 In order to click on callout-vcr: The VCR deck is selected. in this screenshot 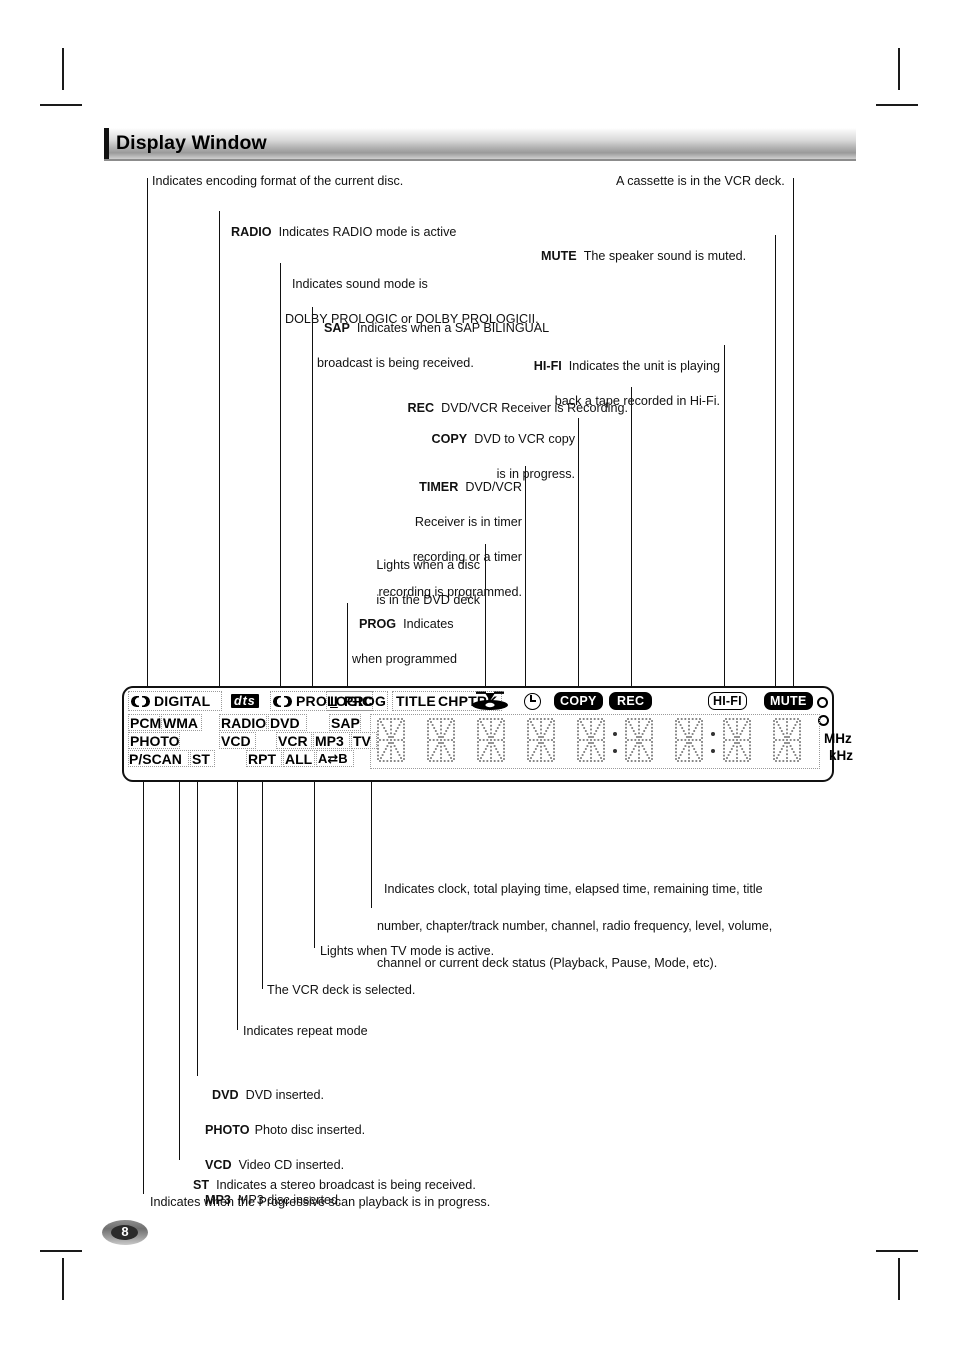, I will do `click(341, 990)`.